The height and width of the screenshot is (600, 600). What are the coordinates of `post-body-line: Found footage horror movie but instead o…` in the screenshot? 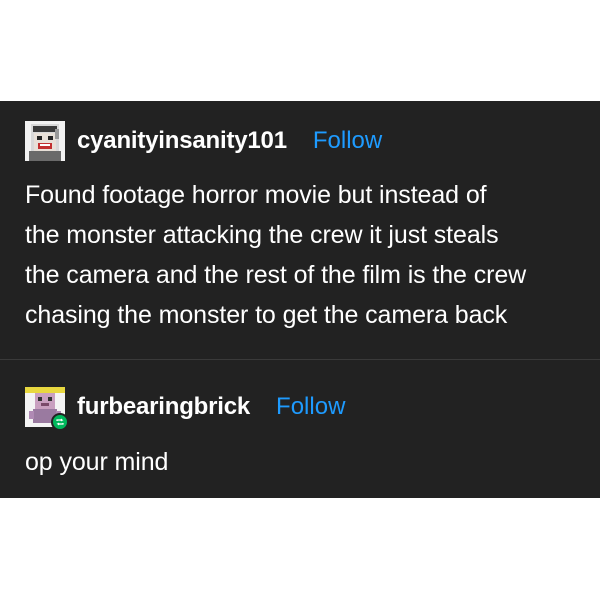 It's located at (256, 195).